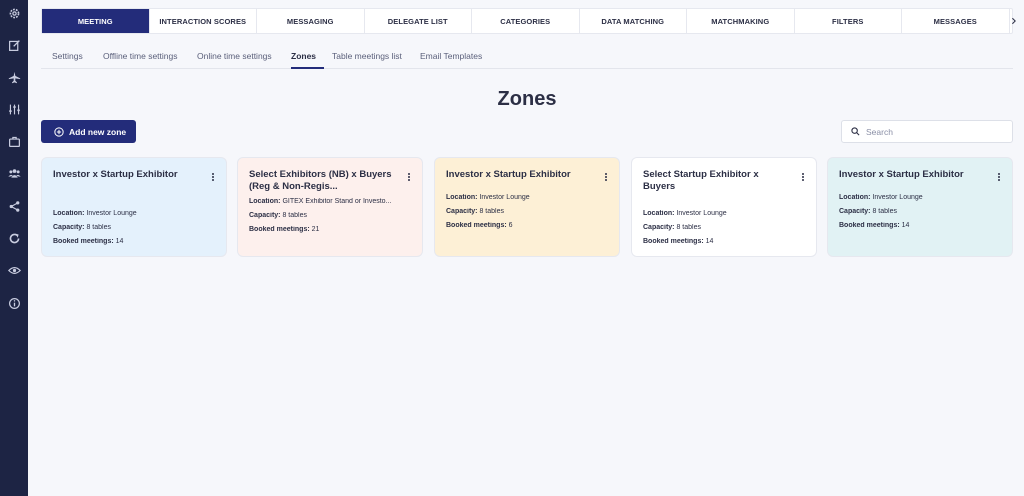 This screenshot has height=496, width=1024. What do you see at coordinates (14, 206) in the screenshot?
I see `share-icon` at bounding box center [14, 206].